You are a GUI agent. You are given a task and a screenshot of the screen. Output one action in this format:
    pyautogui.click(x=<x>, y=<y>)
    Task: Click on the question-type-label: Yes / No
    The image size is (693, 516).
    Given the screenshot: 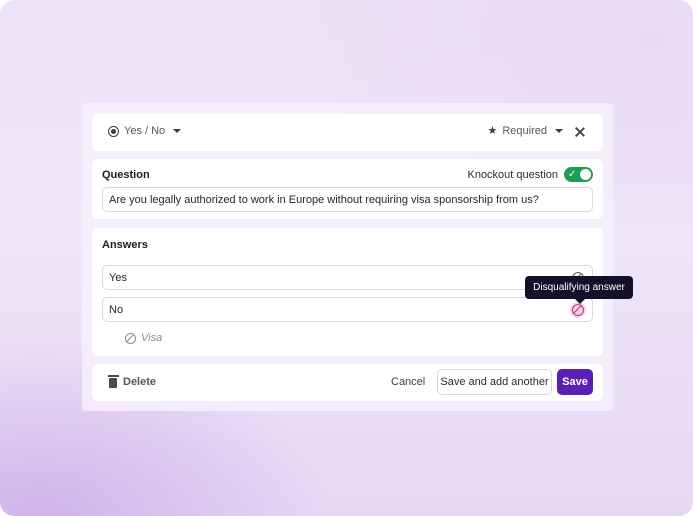 What is the action you would take?
    pyautogui.click(x=145, y=131)
    